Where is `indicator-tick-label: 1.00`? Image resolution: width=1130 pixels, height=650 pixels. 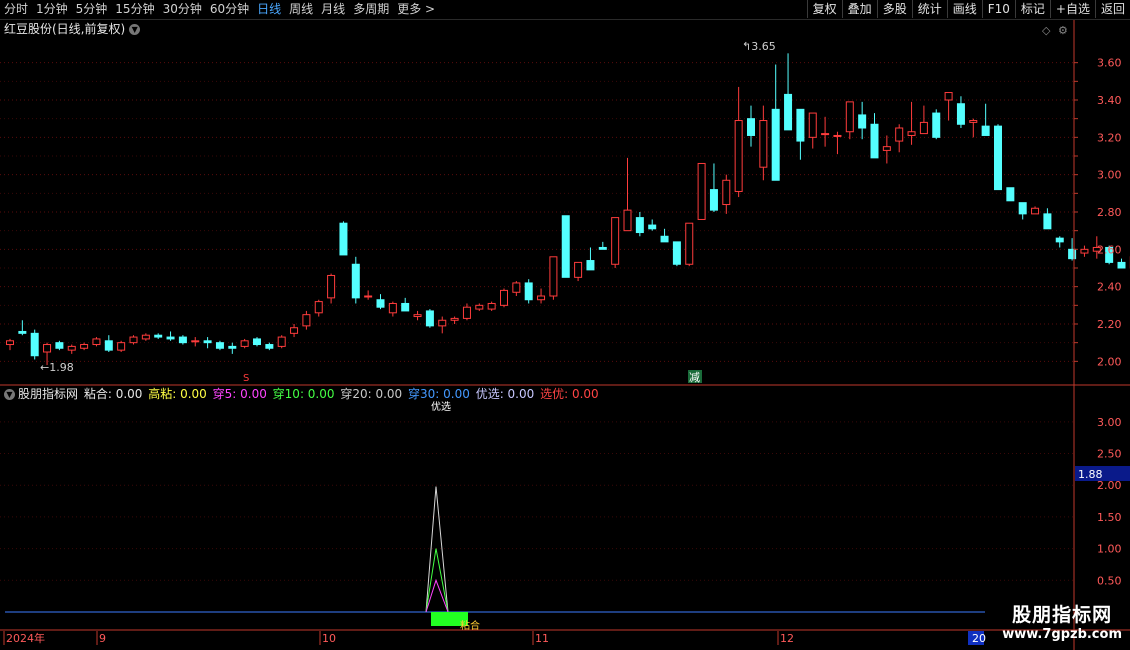
indicator-tick-label: 1.00 is located at coordinates (1109, 549).